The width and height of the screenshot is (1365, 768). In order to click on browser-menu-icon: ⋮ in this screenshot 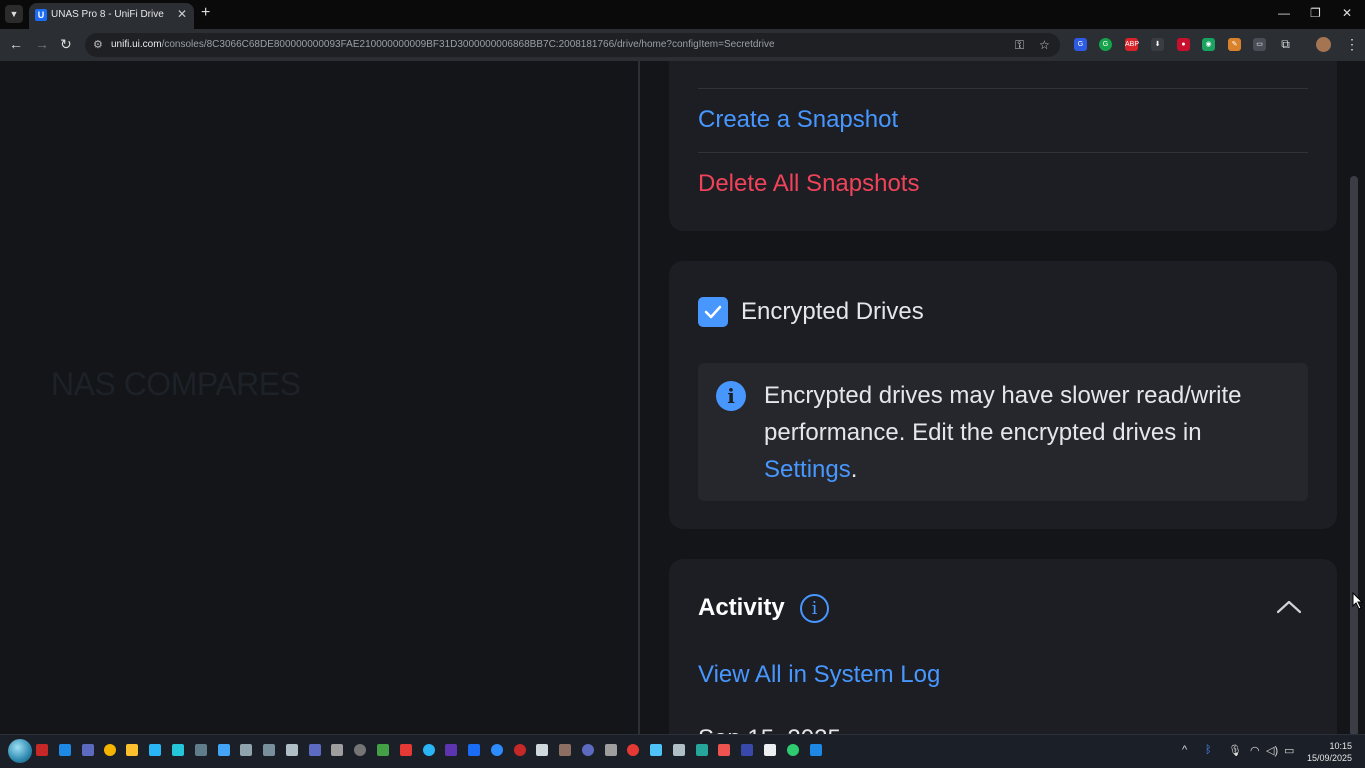, I will do `click(1352, 44)`.